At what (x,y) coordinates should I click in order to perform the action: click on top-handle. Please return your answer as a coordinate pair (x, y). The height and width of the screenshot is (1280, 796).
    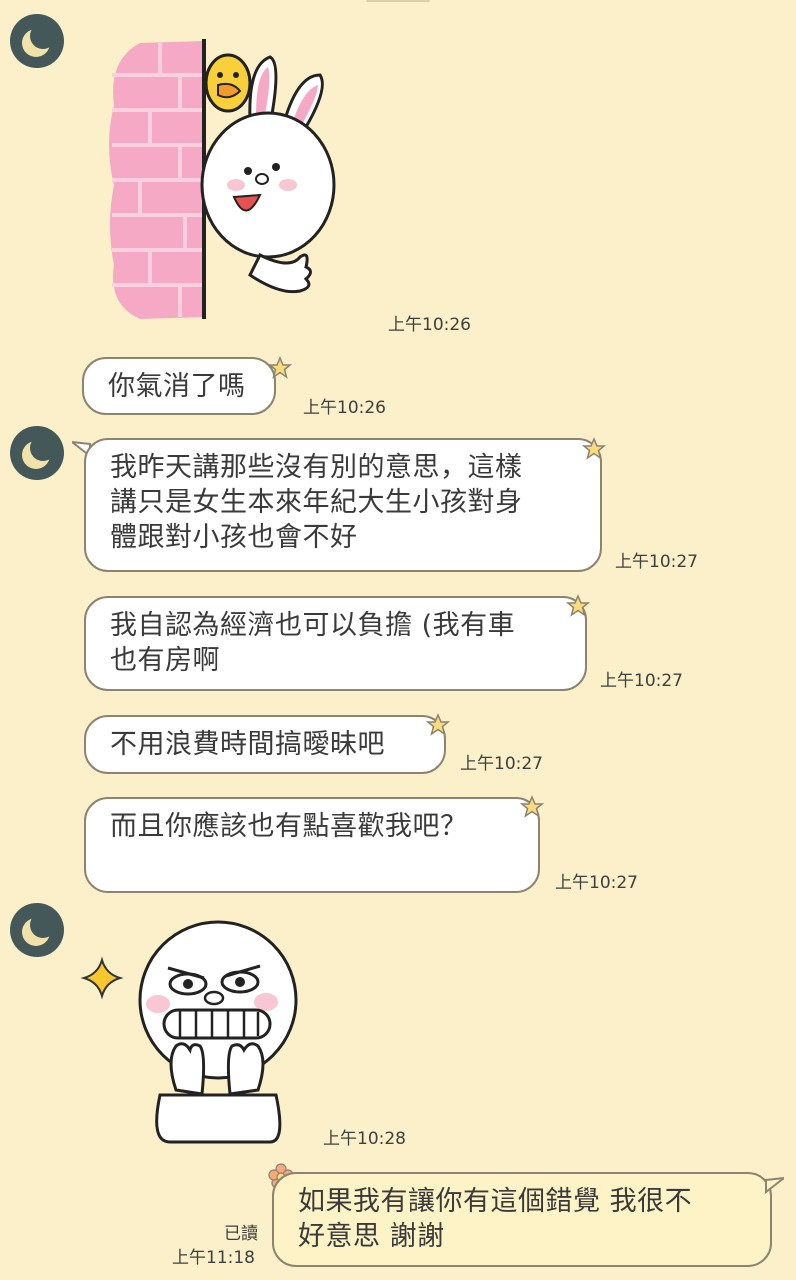
    Looking at the image, I should click on (398, 1).